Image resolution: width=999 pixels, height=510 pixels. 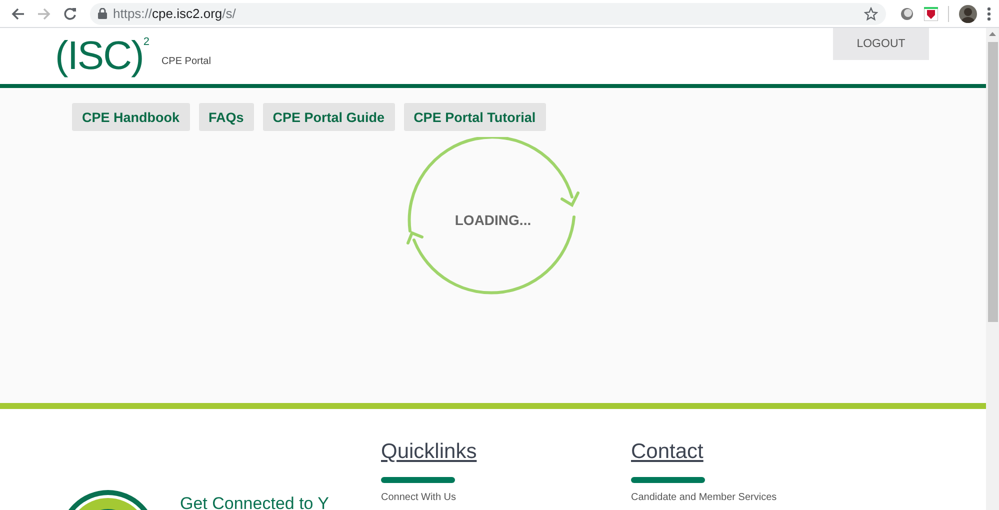 What do you see at coordinates (255, 502) in the screenshot?
I see `footer-tagline: Get Connected to Y` at bounding box center [255, 502].